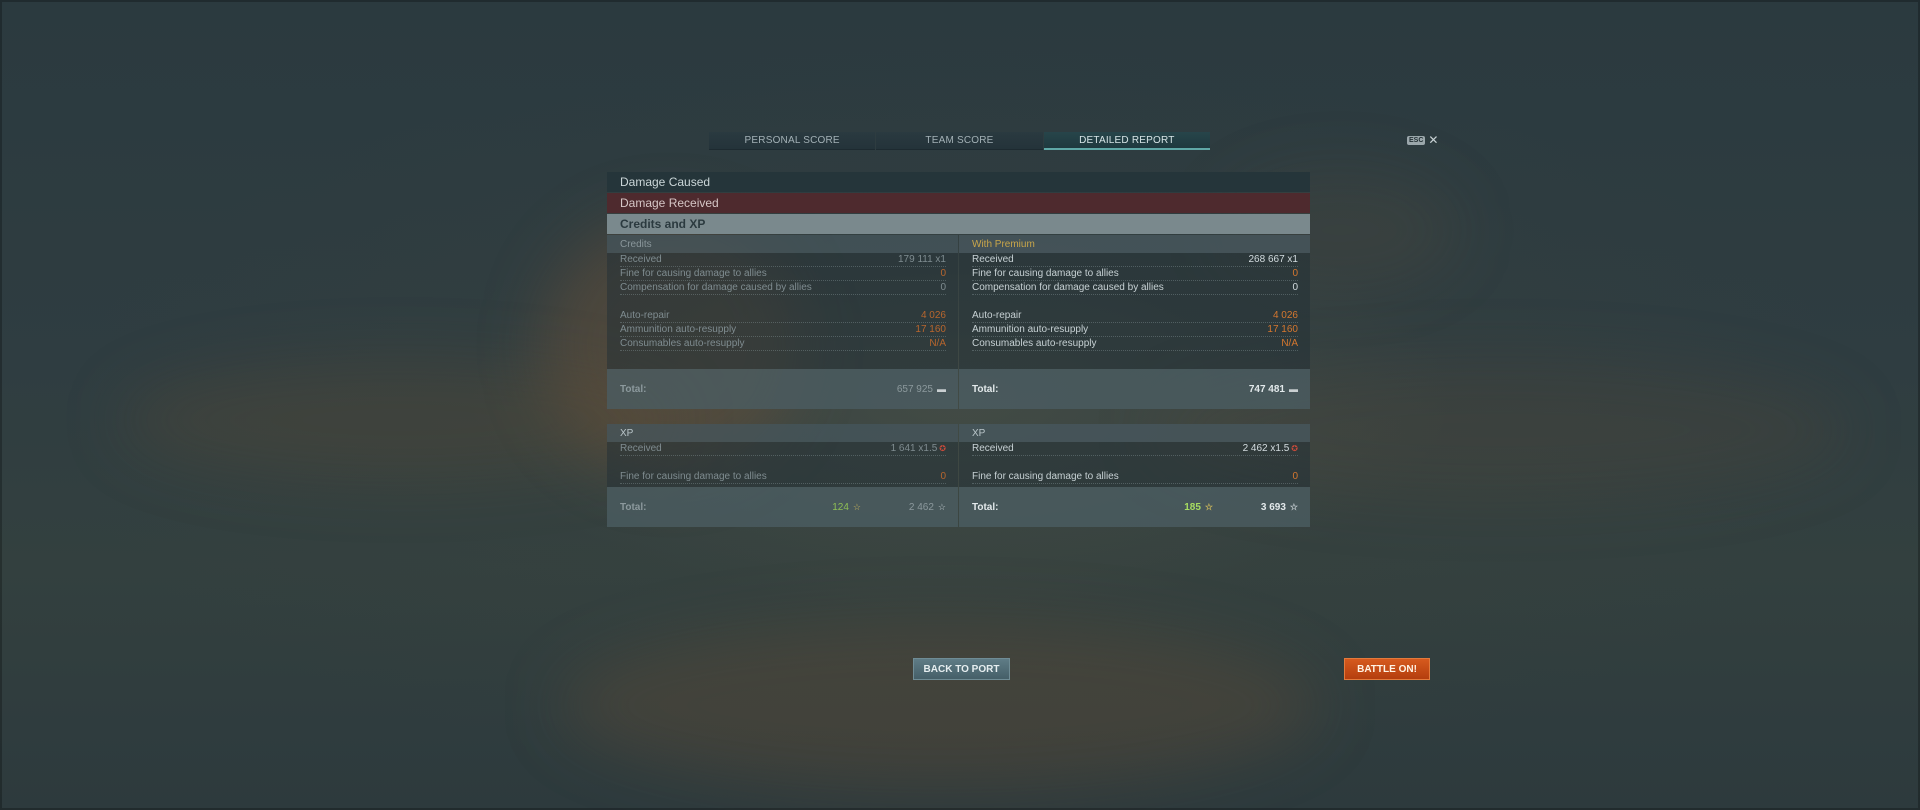 The height and width of the screenshot is (810, 1920). Describe the element at coordinates (961, 669) in the screenshot. I see `back-to-port-button: BACK TO PORT` at that location.